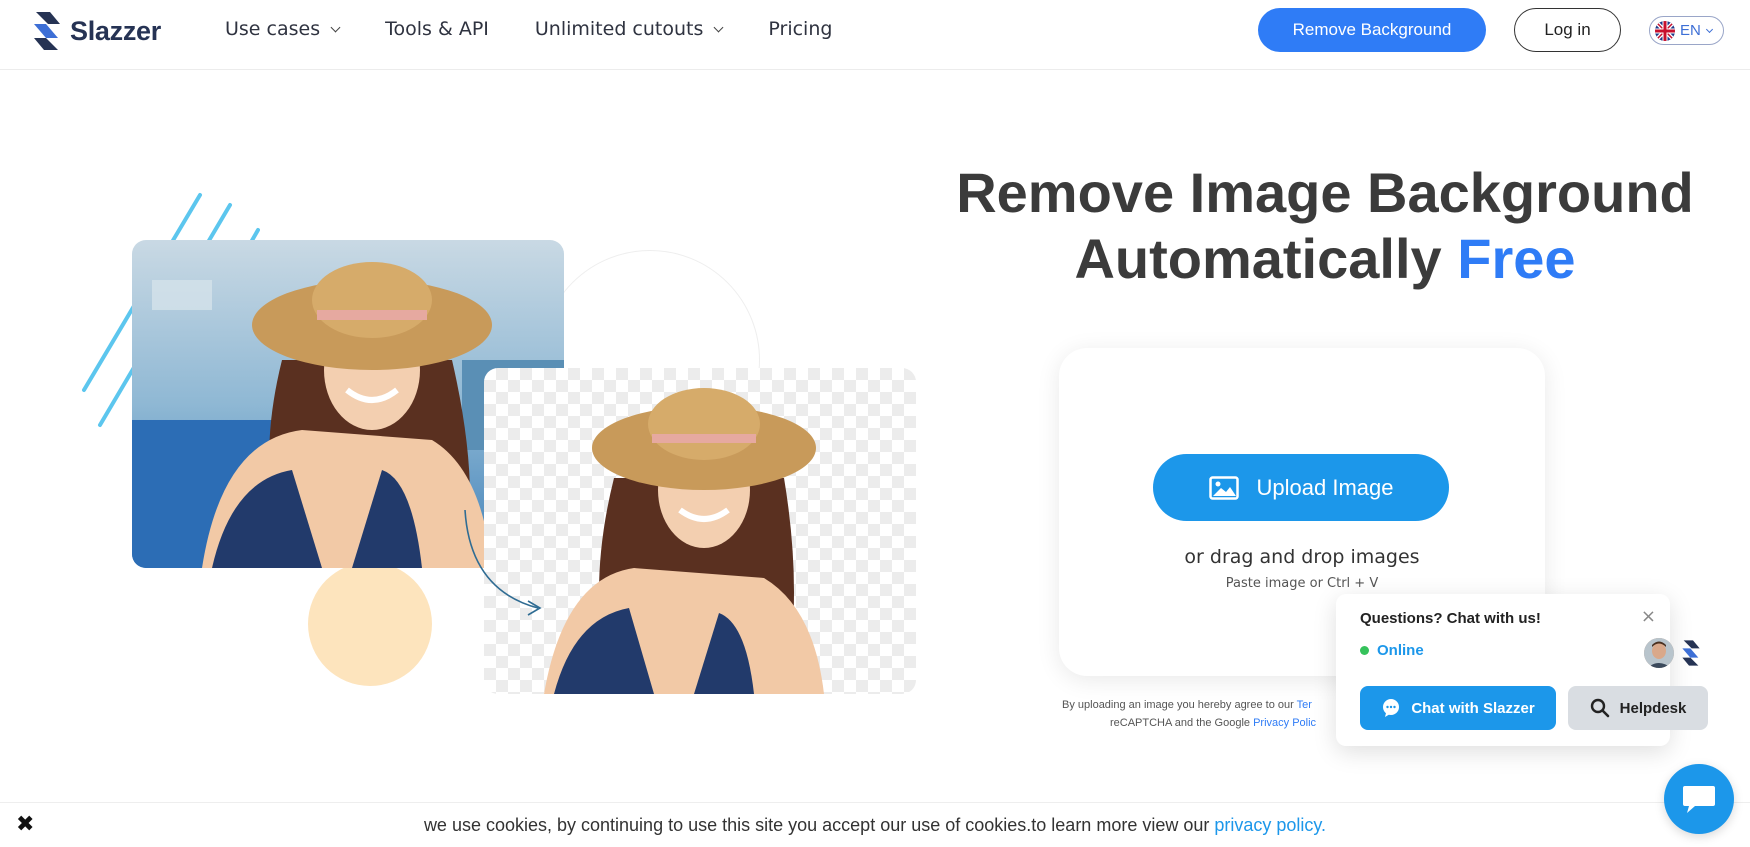  I want to click on nav-unlimited-cutouts: Unlimited cutouts, so click(629, 29).